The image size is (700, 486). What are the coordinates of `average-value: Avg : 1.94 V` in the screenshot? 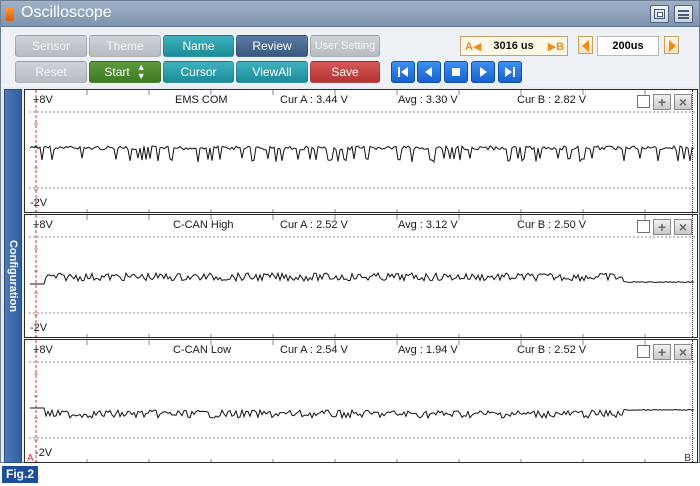 It's located at (428, 350).